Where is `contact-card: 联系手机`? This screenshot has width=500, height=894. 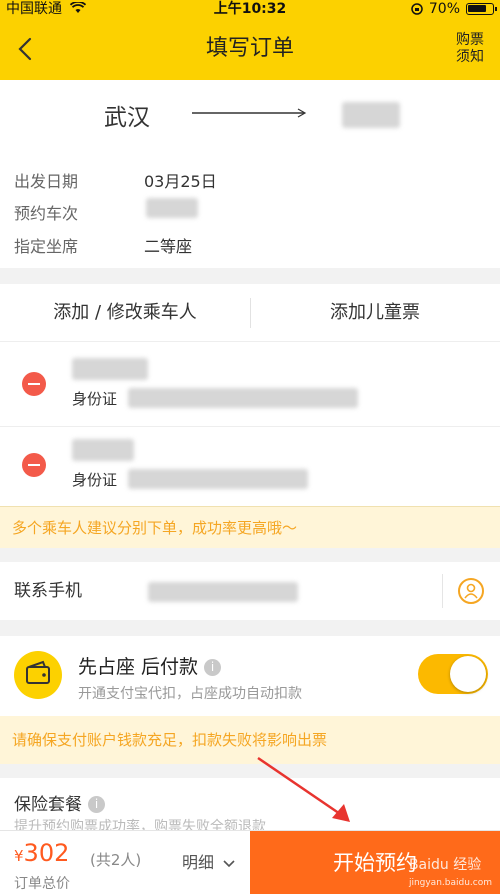
contact-card: 联系手机 is located at coordinates (250, 591).